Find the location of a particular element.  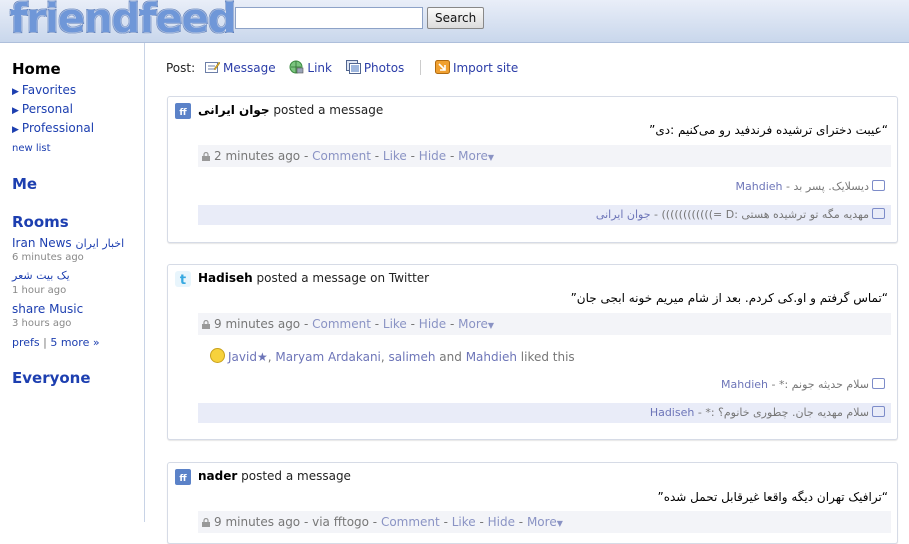

comment-text: سلام مهدیه جان. چطوری خانوم؟ :* is located at coordinates (787, 412).